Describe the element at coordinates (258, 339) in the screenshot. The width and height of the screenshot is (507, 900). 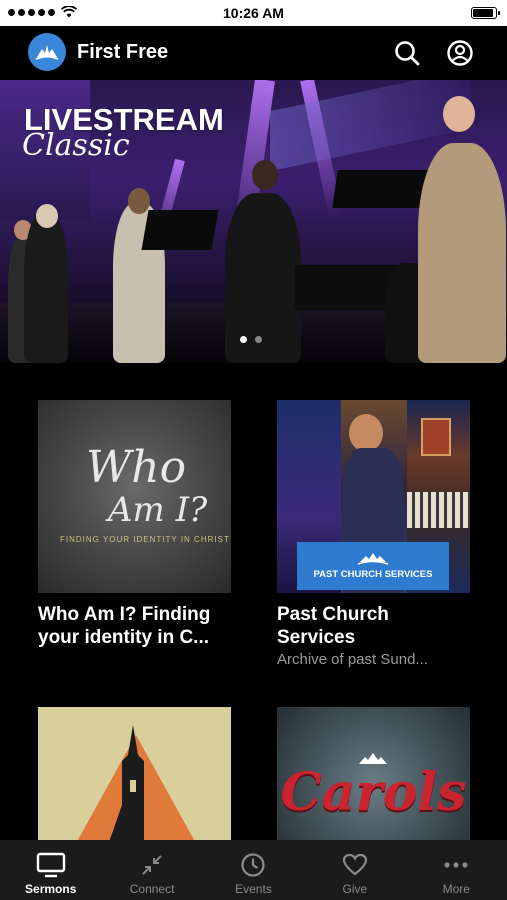
I see `pager-dot` at that location.